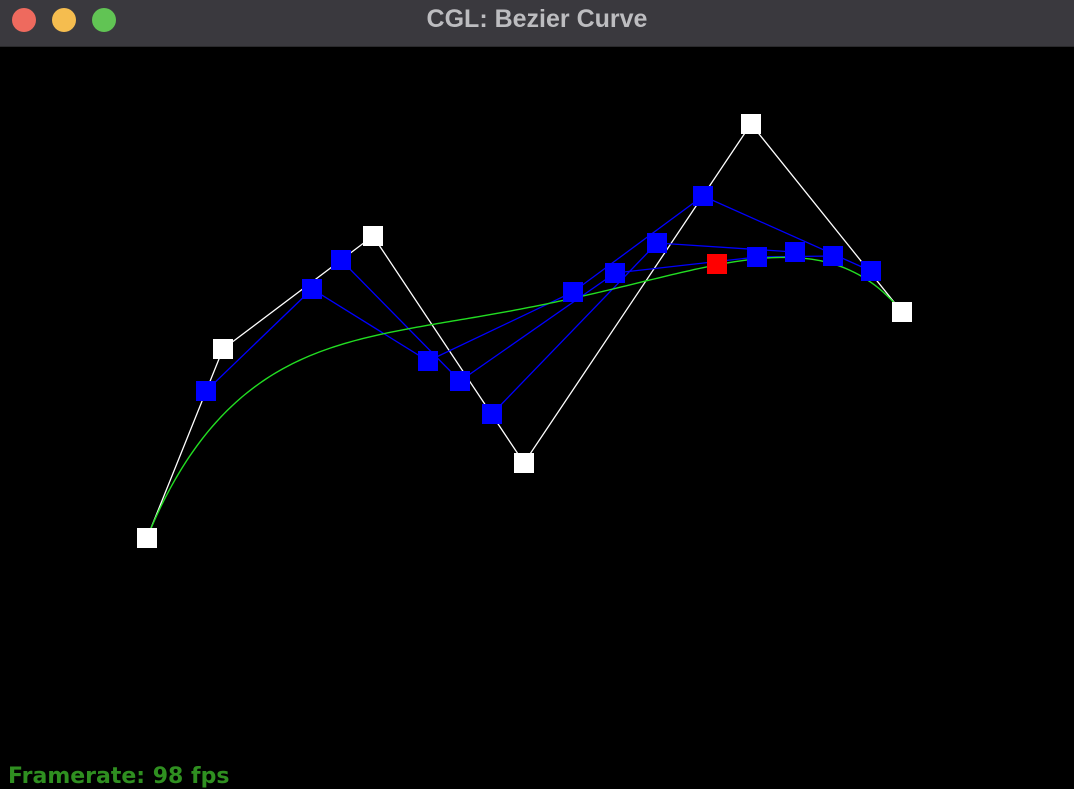  Describe the element at coordinates (119, 776) in the screenshot. I see `framerate-label: Framerate: 98 fps` at that location.